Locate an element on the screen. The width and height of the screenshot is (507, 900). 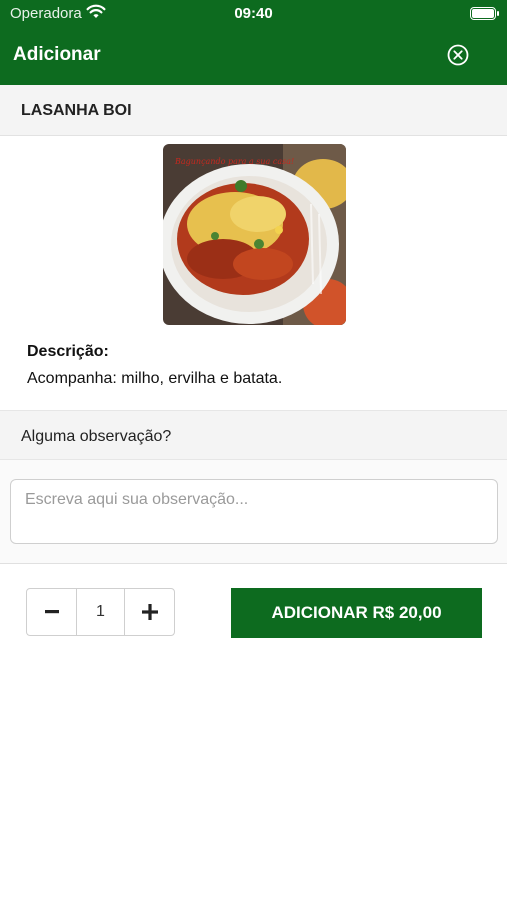
observation-label: Alguma observação? is located at coordinates (96, 436).